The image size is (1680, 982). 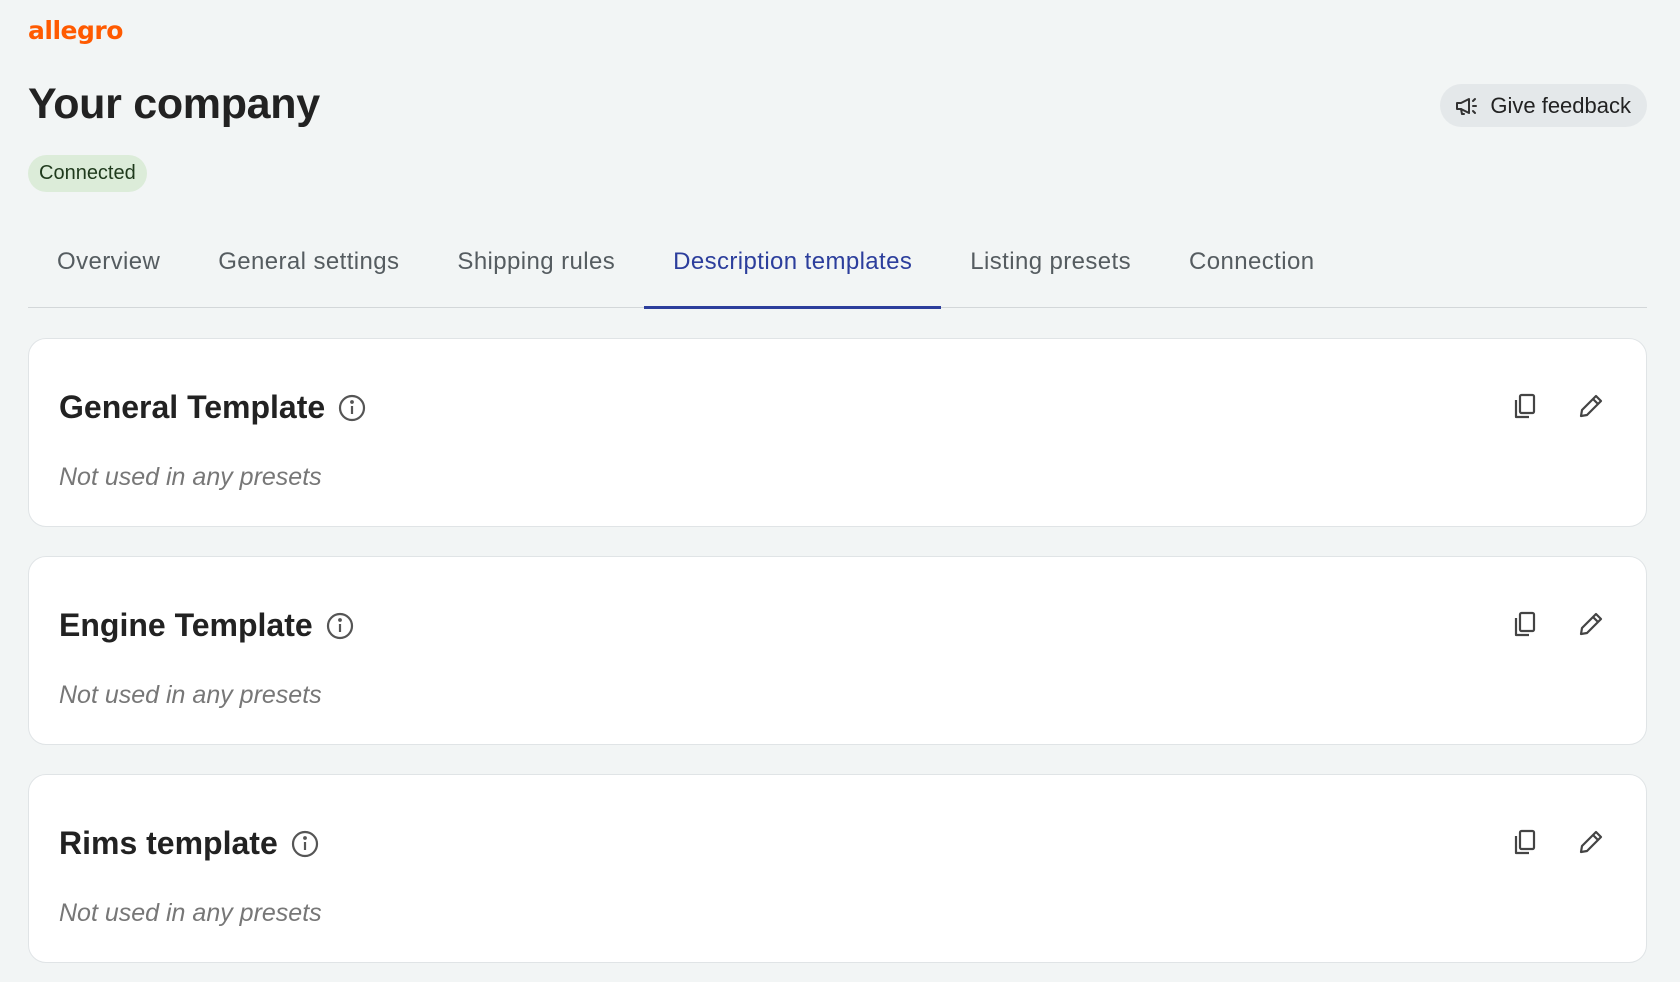 What do you see at coordinates (536, 261) in the screenshot?
I see `tab-label: Shipping rules` at bounding box center [536, 261].